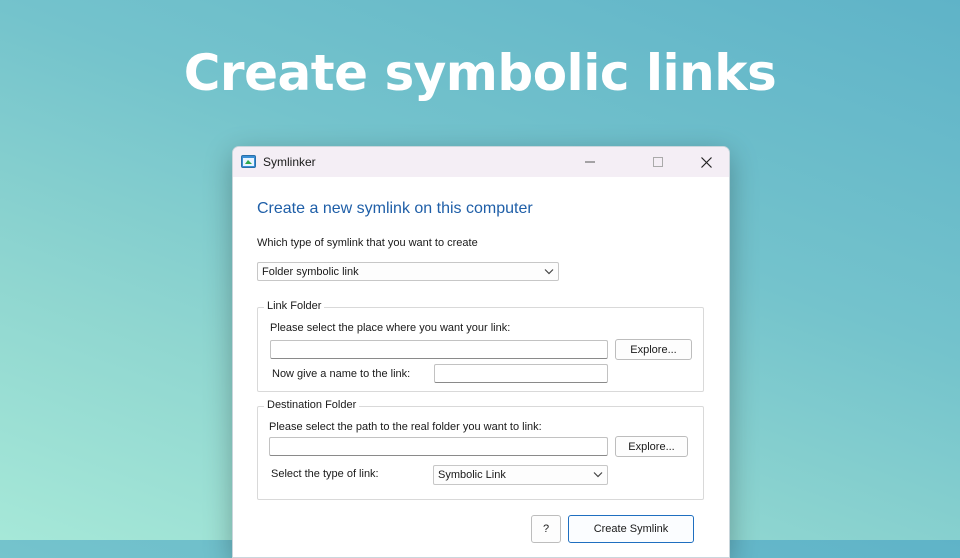  Describe the element at coordinates (439, 349) in the screenshot. I see `link-place-input` at that location.